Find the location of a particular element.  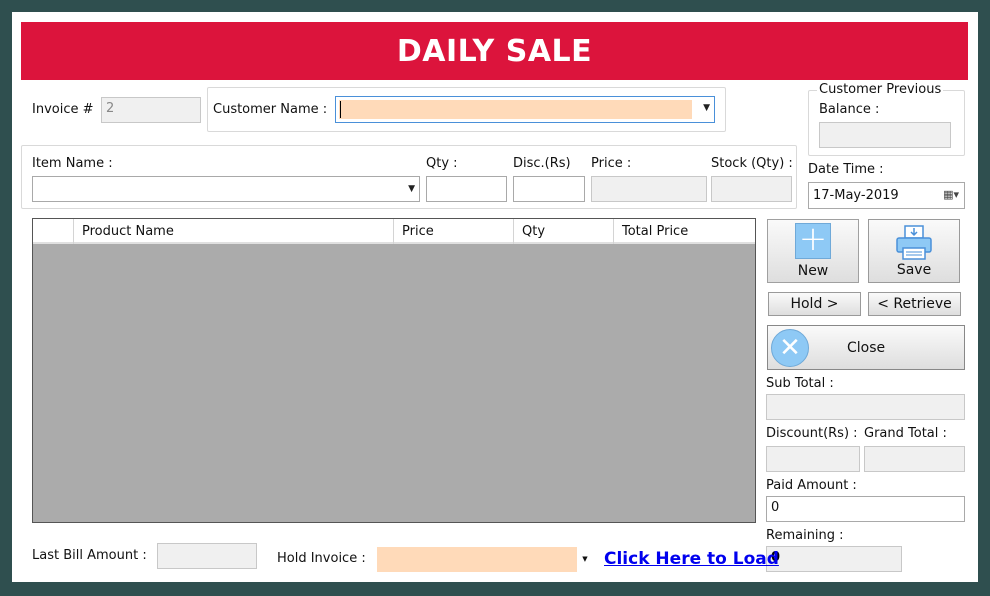

grand-total-field is located at coordinates (914, 459).